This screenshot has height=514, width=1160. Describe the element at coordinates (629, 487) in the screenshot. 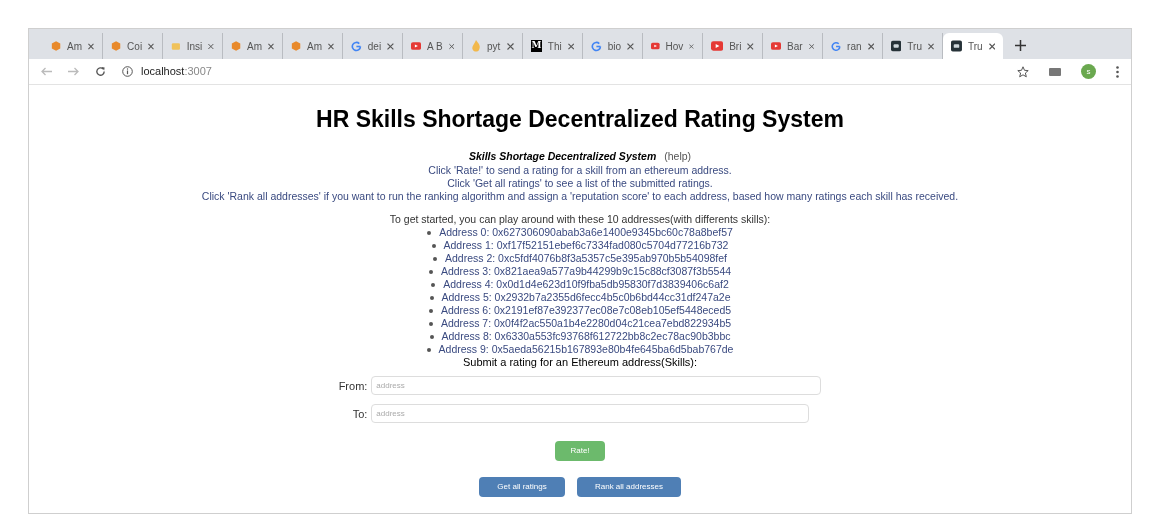

I see `action-button: Rank all addresses` at that location.